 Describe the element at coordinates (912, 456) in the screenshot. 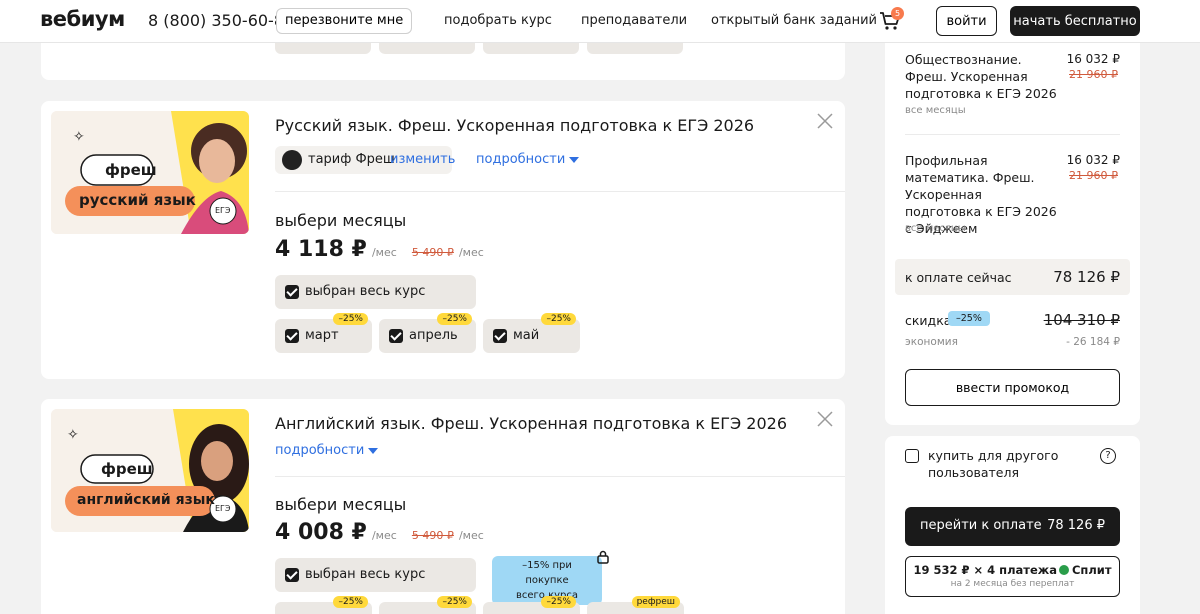

I see `gift-checkbox` at that location.